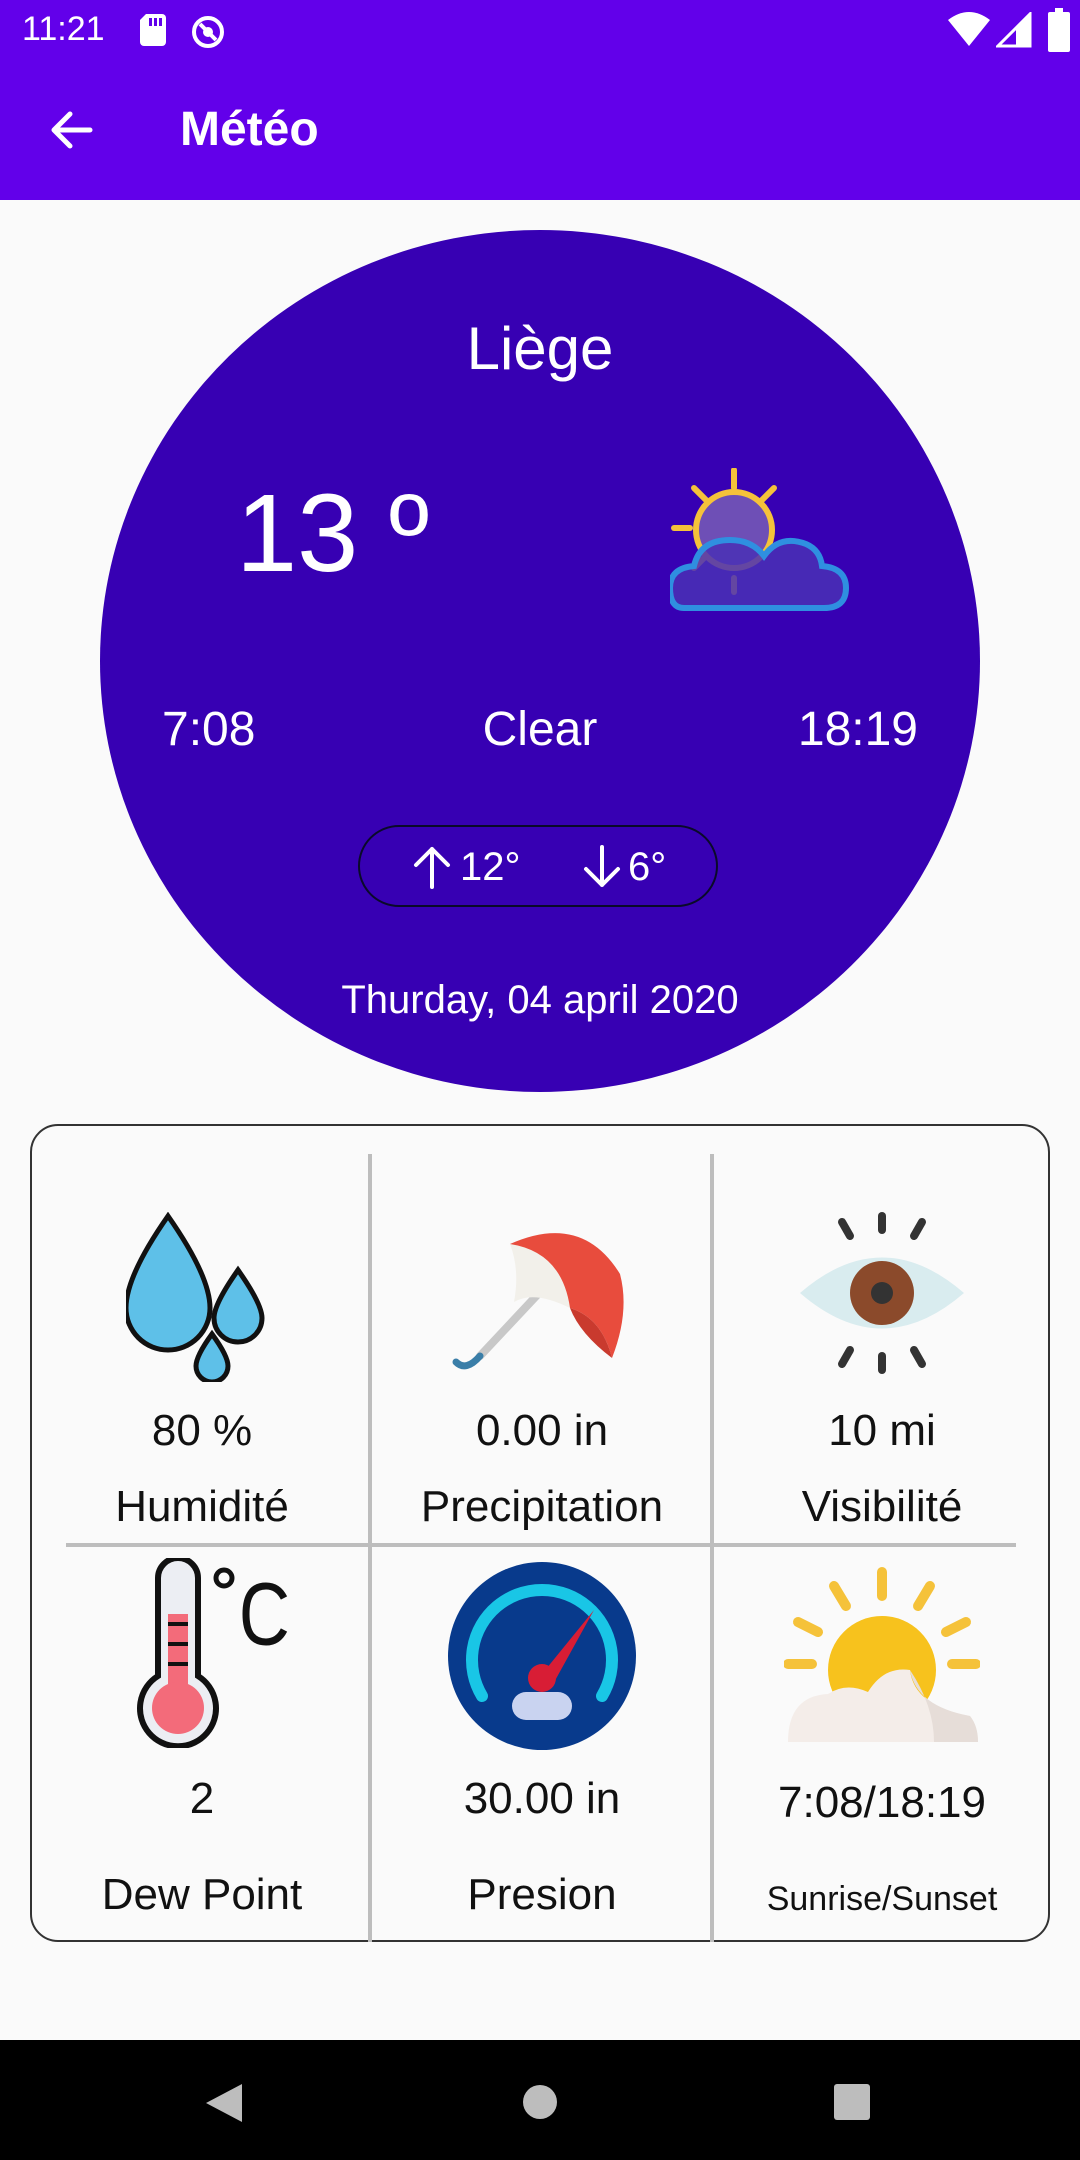 The height and width of the screenshot is (2160, 1080). I want to click on city-name: Liège, so click(540, 348).